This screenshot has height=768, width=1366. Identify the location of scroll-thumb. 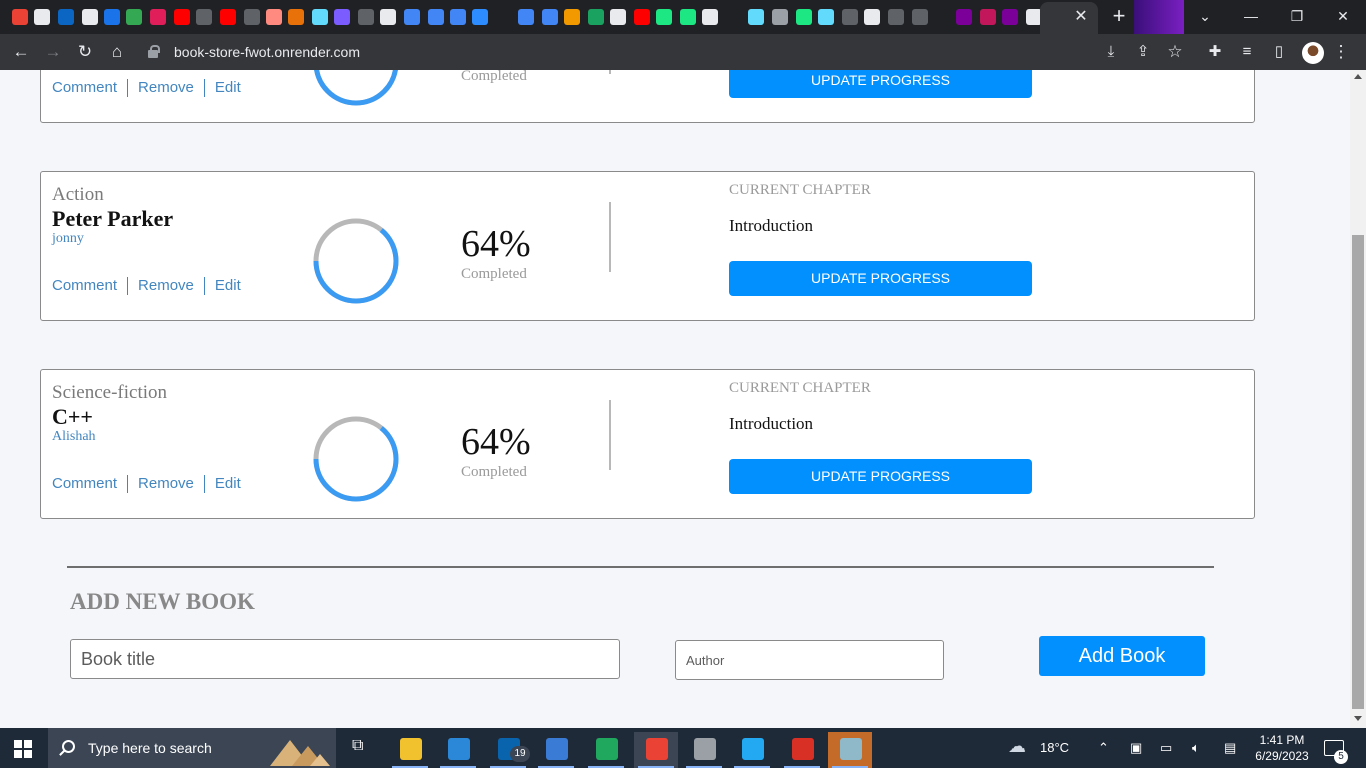
(1358, 472).